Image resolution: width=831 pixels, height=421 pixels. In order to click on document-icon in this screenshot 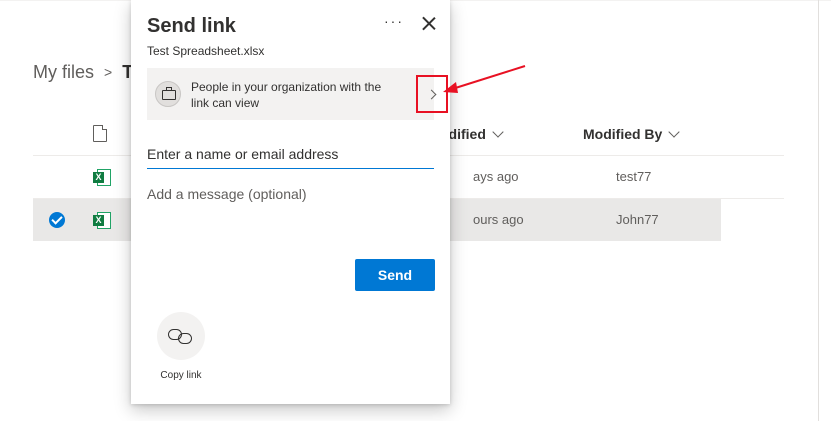, I will do `click(100, 133)`.